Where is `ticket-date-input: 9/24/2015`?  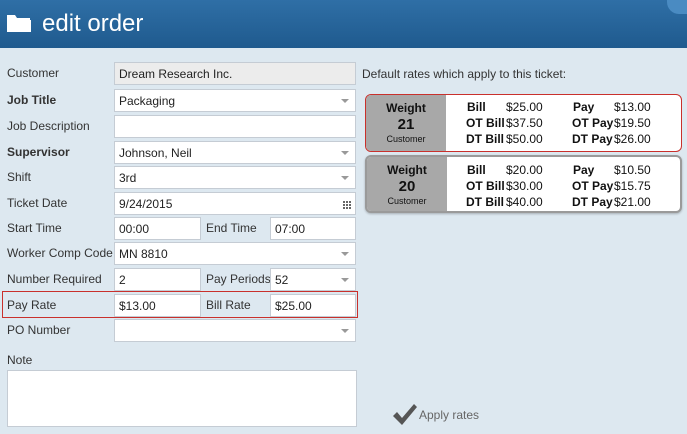
ticket-date-input: 9/24/2015 is located at coordinates (235, 203).